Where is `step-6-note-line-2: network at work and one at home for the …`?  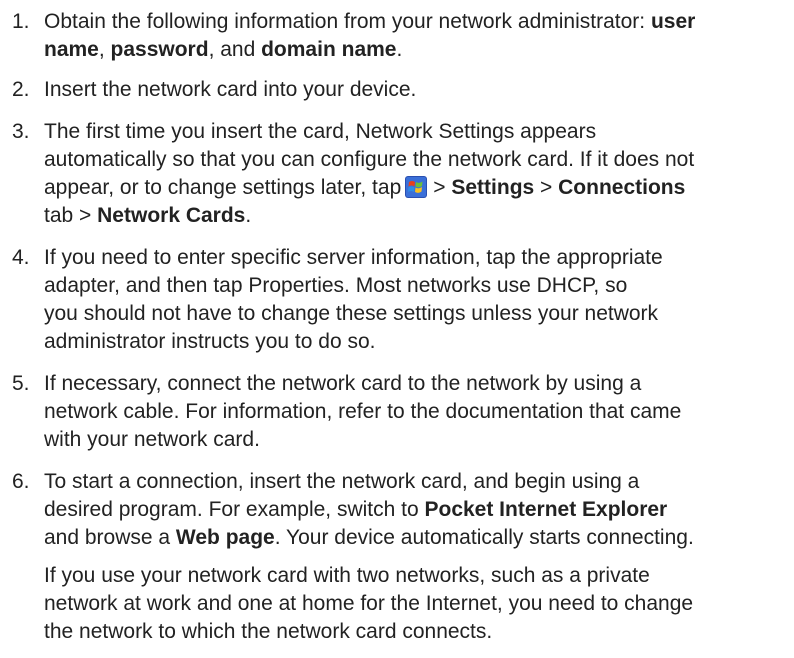
step-6-note-line-2: network at work and one at home for the … is located at coordinates (369, 603).